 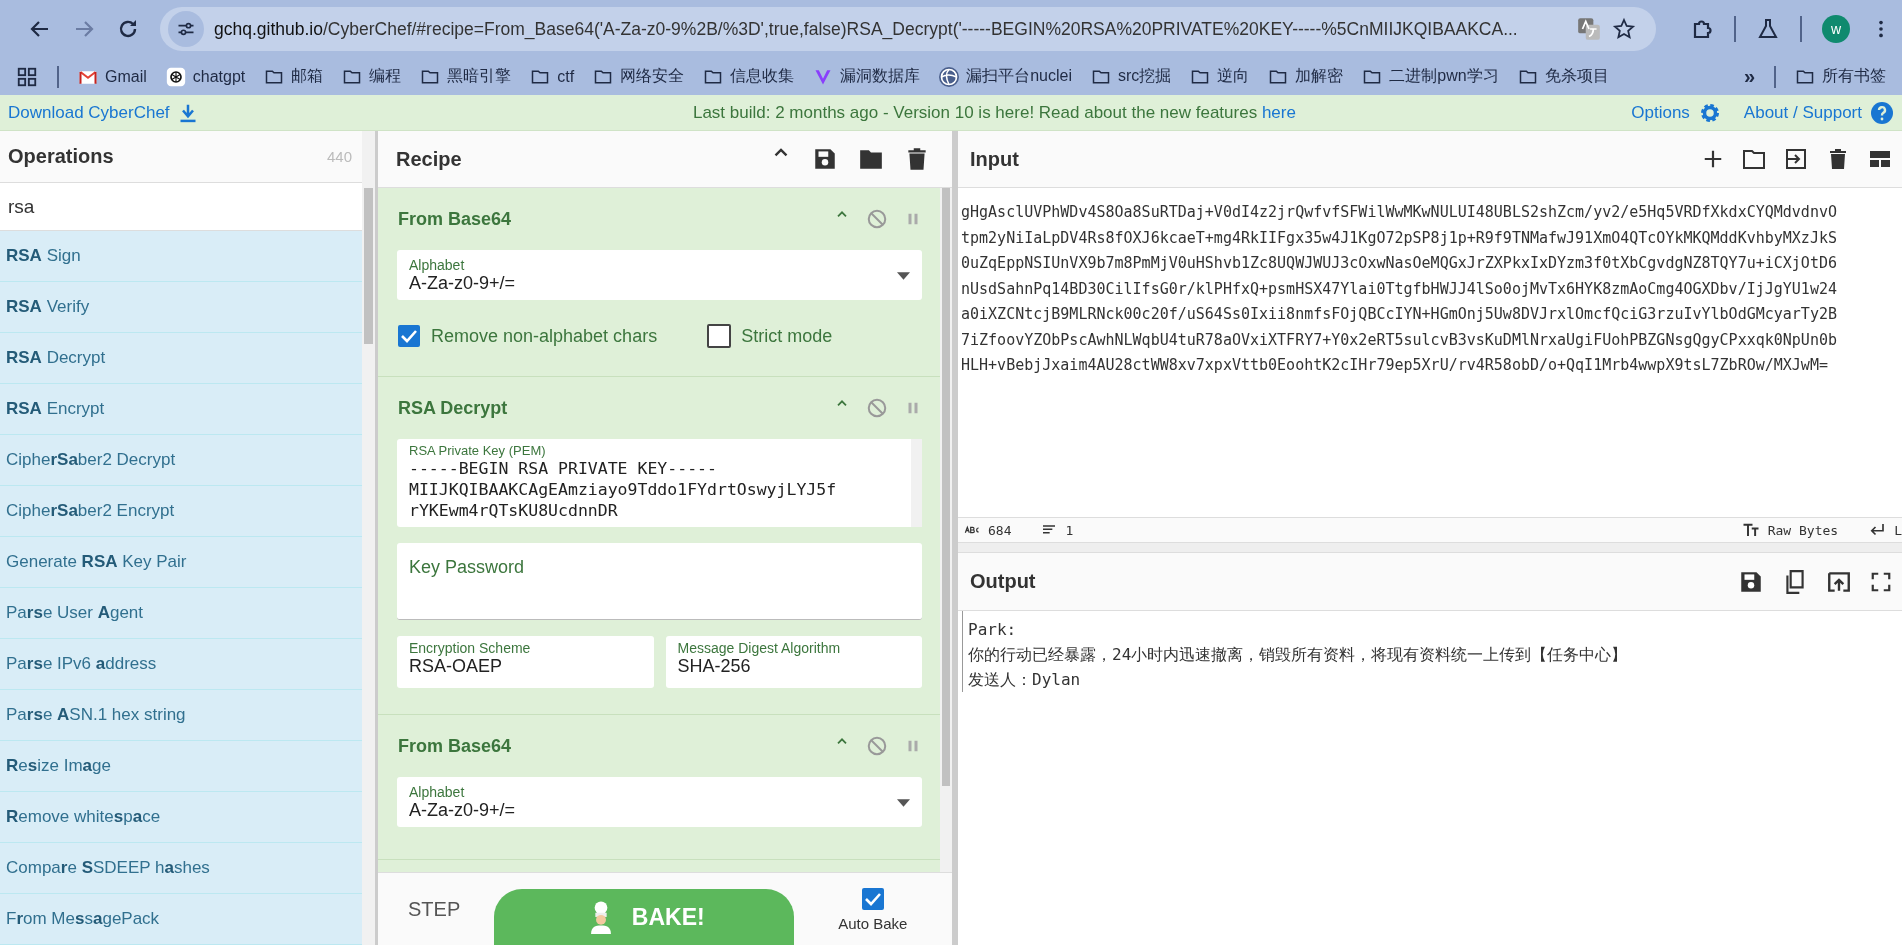 What do you see at coordinates (1563, 76) in the screenshot?
I see `bookmark: 免杀项目` at bounding box center [1563, 76].